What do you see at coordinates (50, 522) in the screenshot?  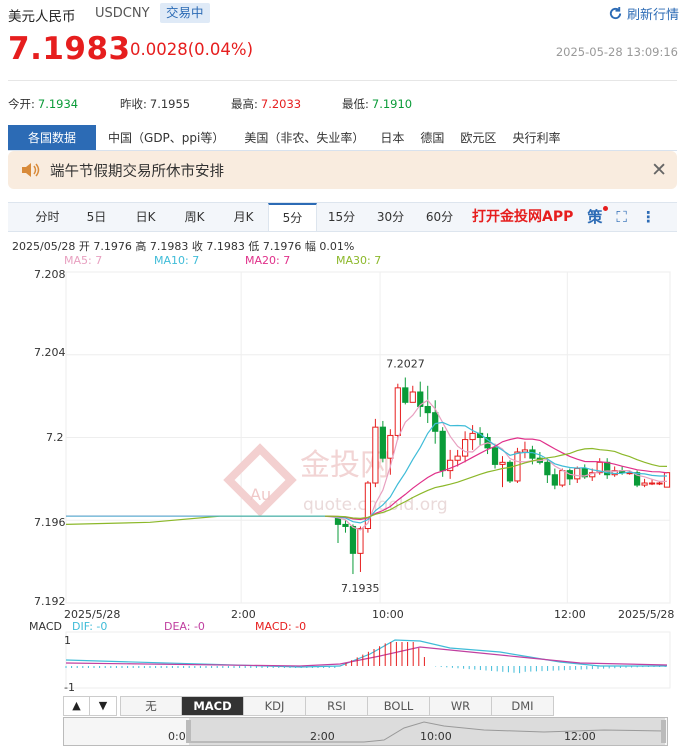 I see `y-tick-label: 7.196` at bounding box center [50, 522].